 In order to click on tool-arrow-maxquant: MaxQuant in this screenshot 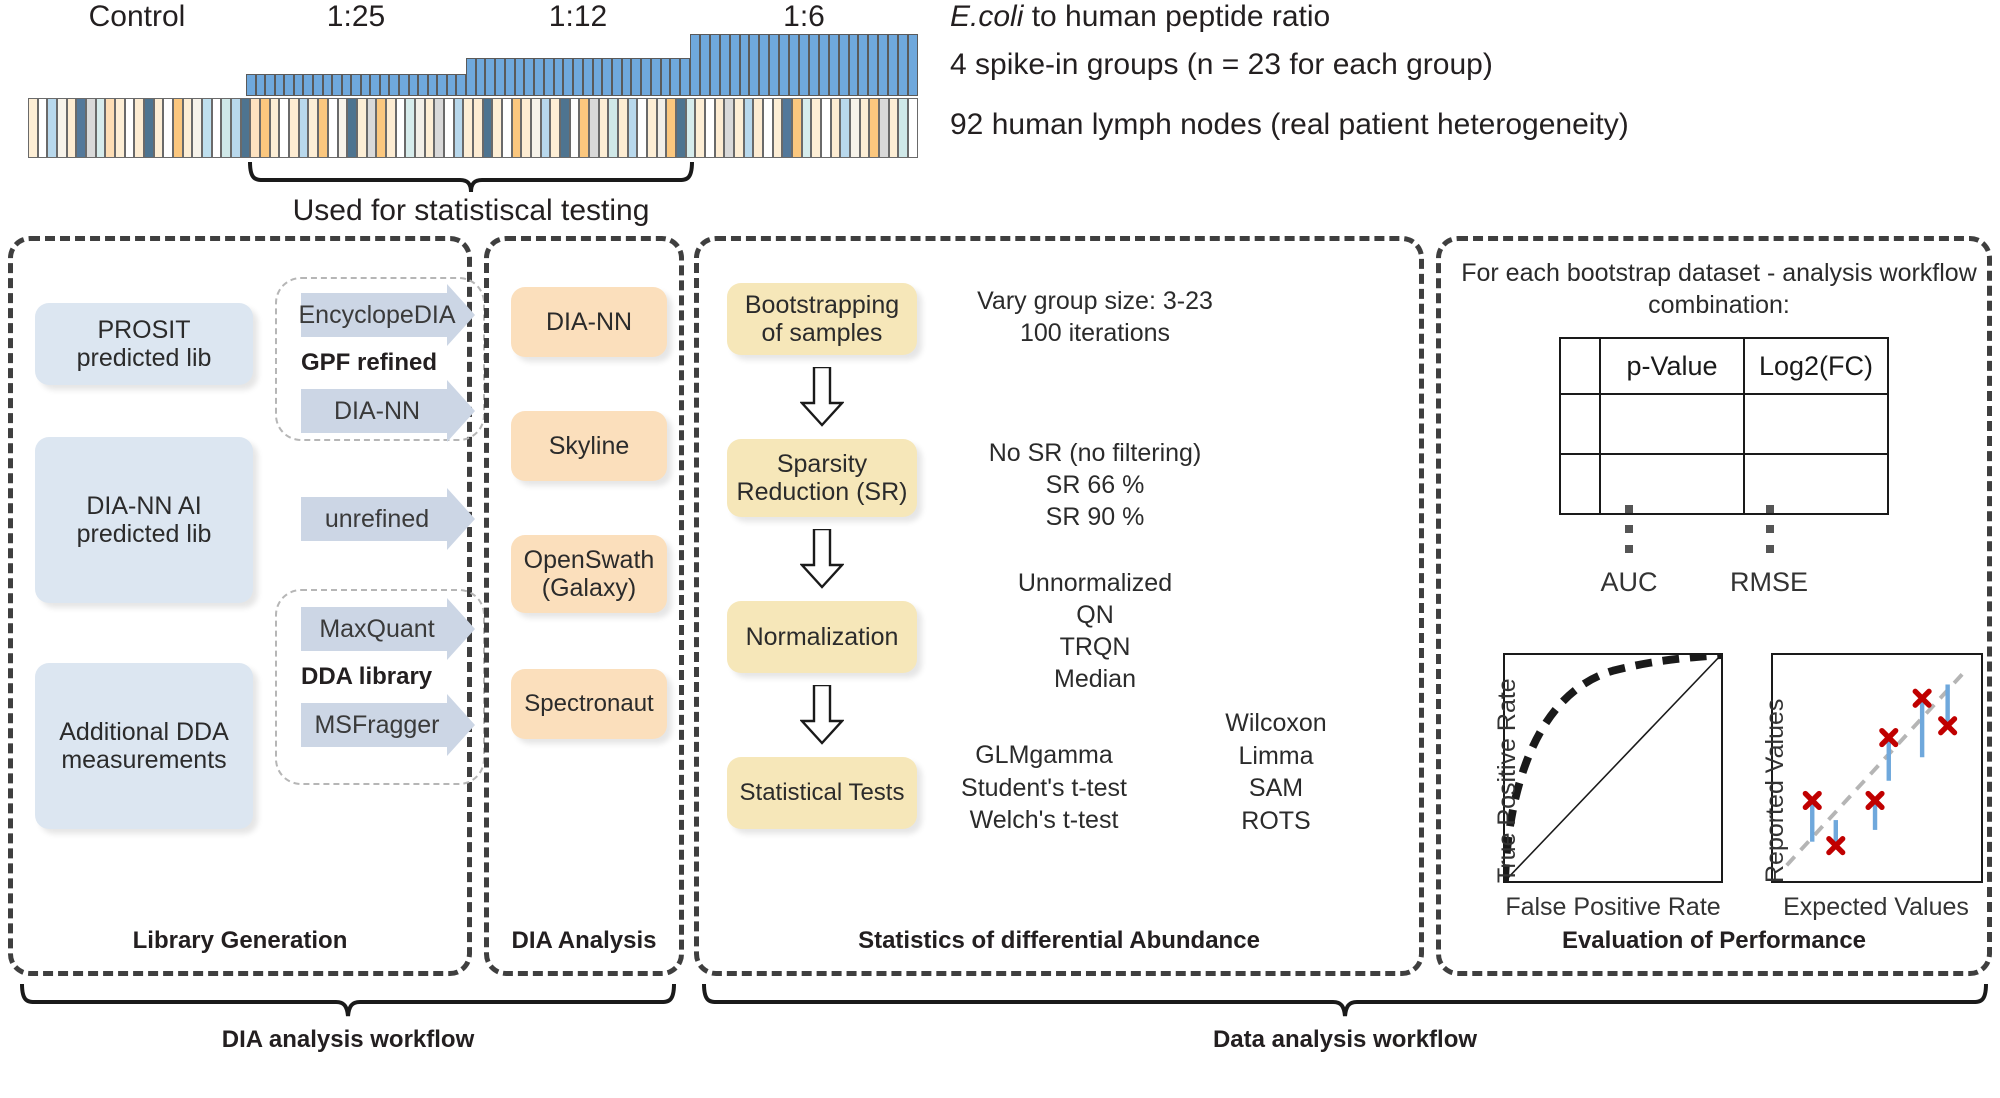, I will do `click(388, 629)`.